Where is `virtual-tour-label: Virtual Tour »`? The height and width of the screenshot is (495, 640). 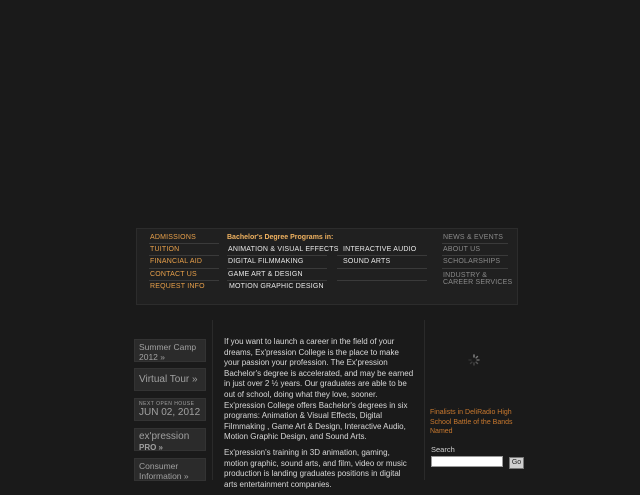 virtual-tour-label: Virtual Tour » is located at coordinates (168, 379).